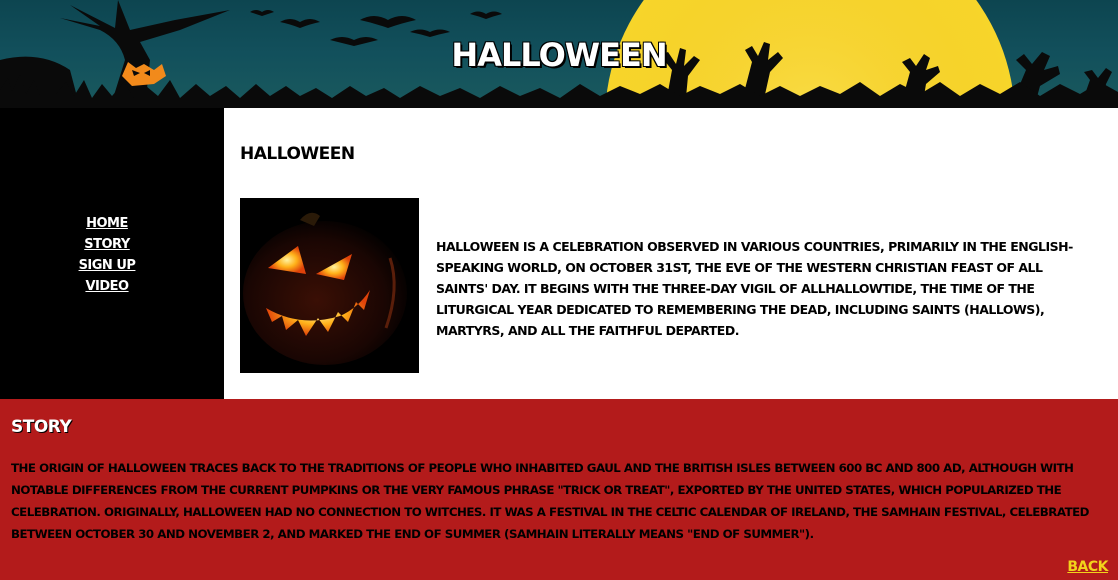 The width and height of the screenshot is (1118, 580). I want to click on nav-link-story: STORY, so click(107, 244).